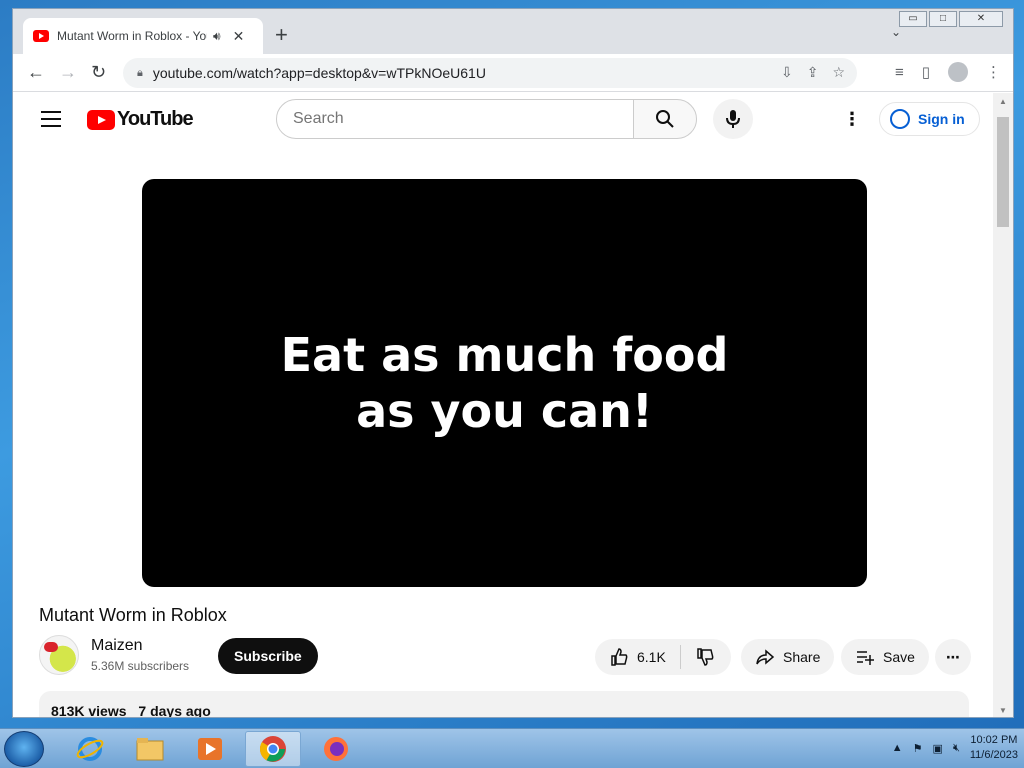 The image size is (1024, 768). I want to click on more-actions-button: ⋯, so click(953, 657).